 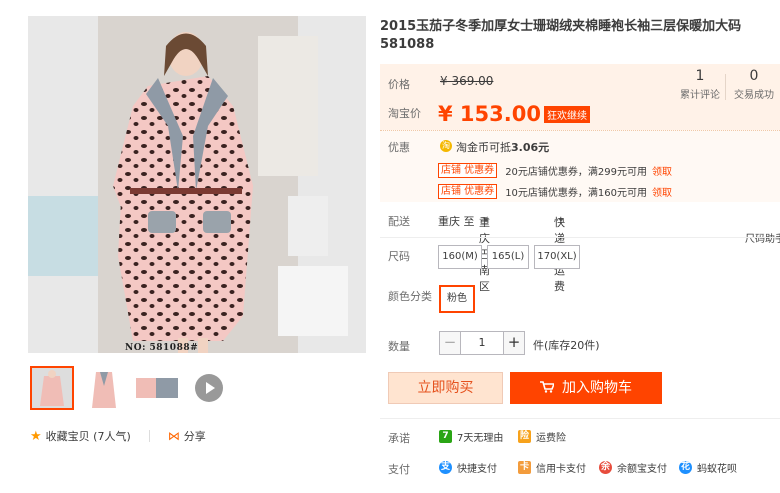 I want to click on payment-quick: 支 快捷支付, so click(x=468, y=467).